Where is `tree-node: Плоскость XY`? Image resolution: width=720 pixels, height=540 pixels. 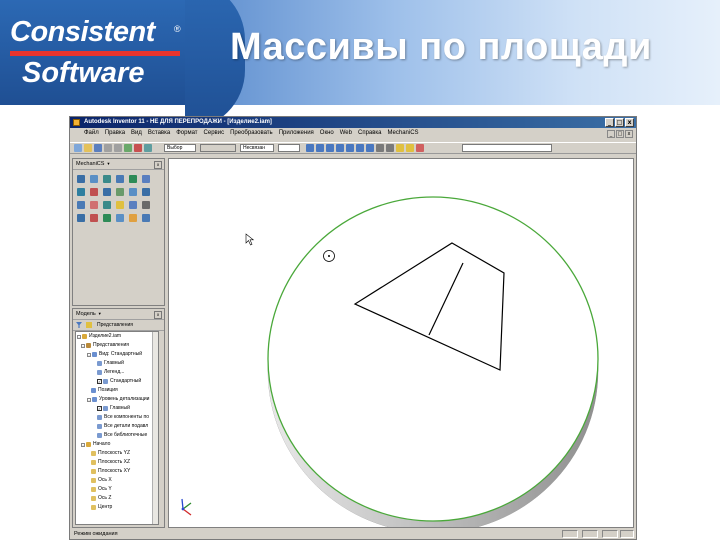
tree-node: Плоскость XY is located at coordinates (110, 471).